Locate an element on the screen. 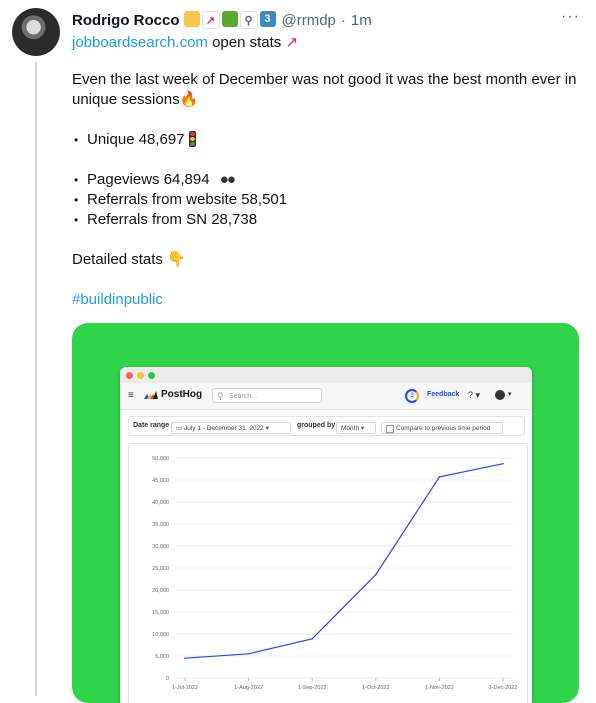 The width and height of the screenshot is (596, 703). x-tick-label: 1-Dec-2022 is located at coordinates (503, 688).